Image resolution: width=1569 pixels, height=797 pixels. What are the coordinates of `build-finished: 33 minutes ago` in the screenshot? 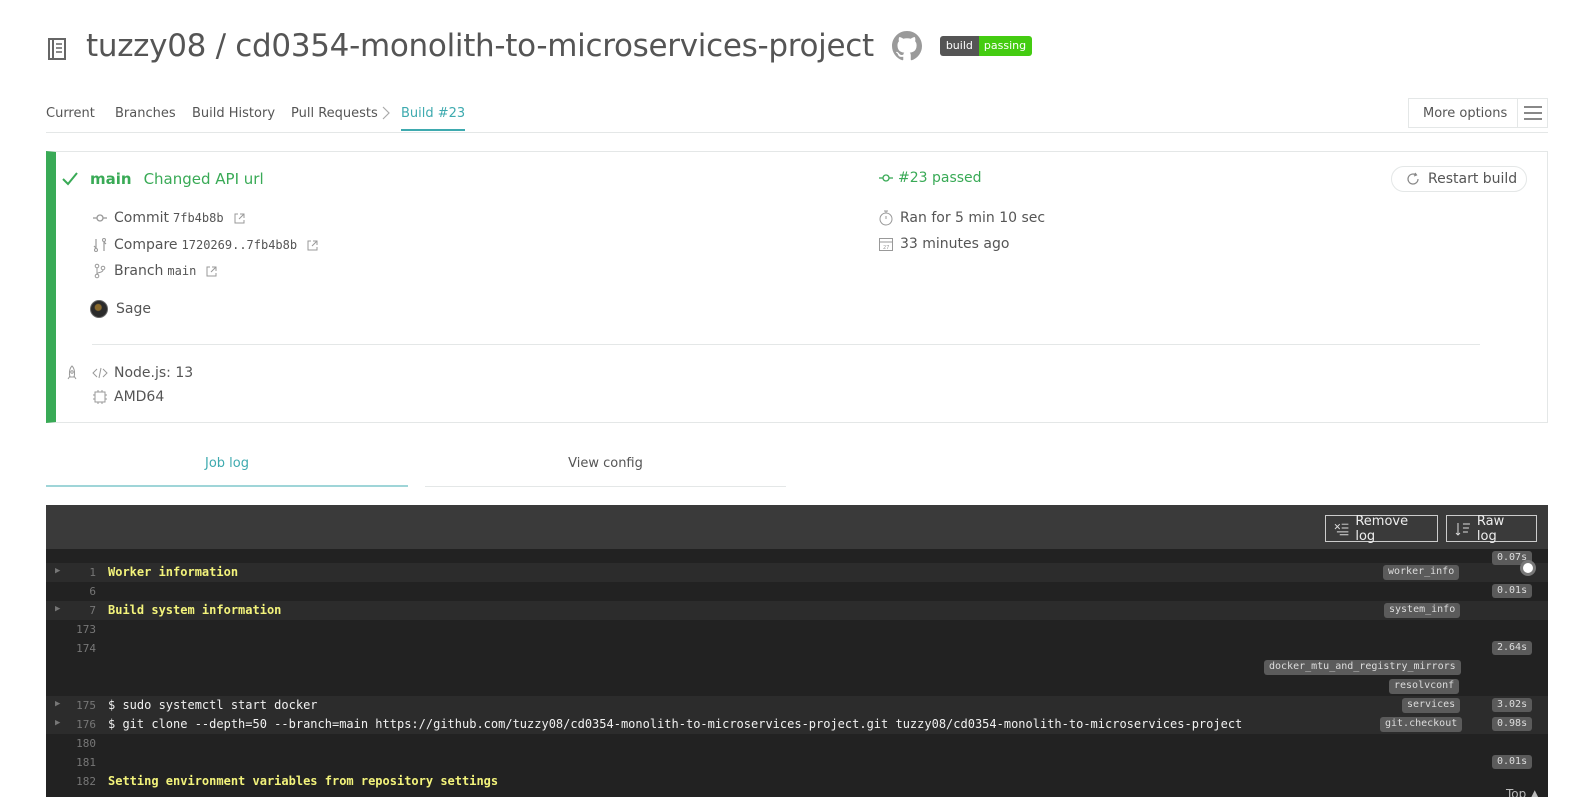 It's located at (955, 244).